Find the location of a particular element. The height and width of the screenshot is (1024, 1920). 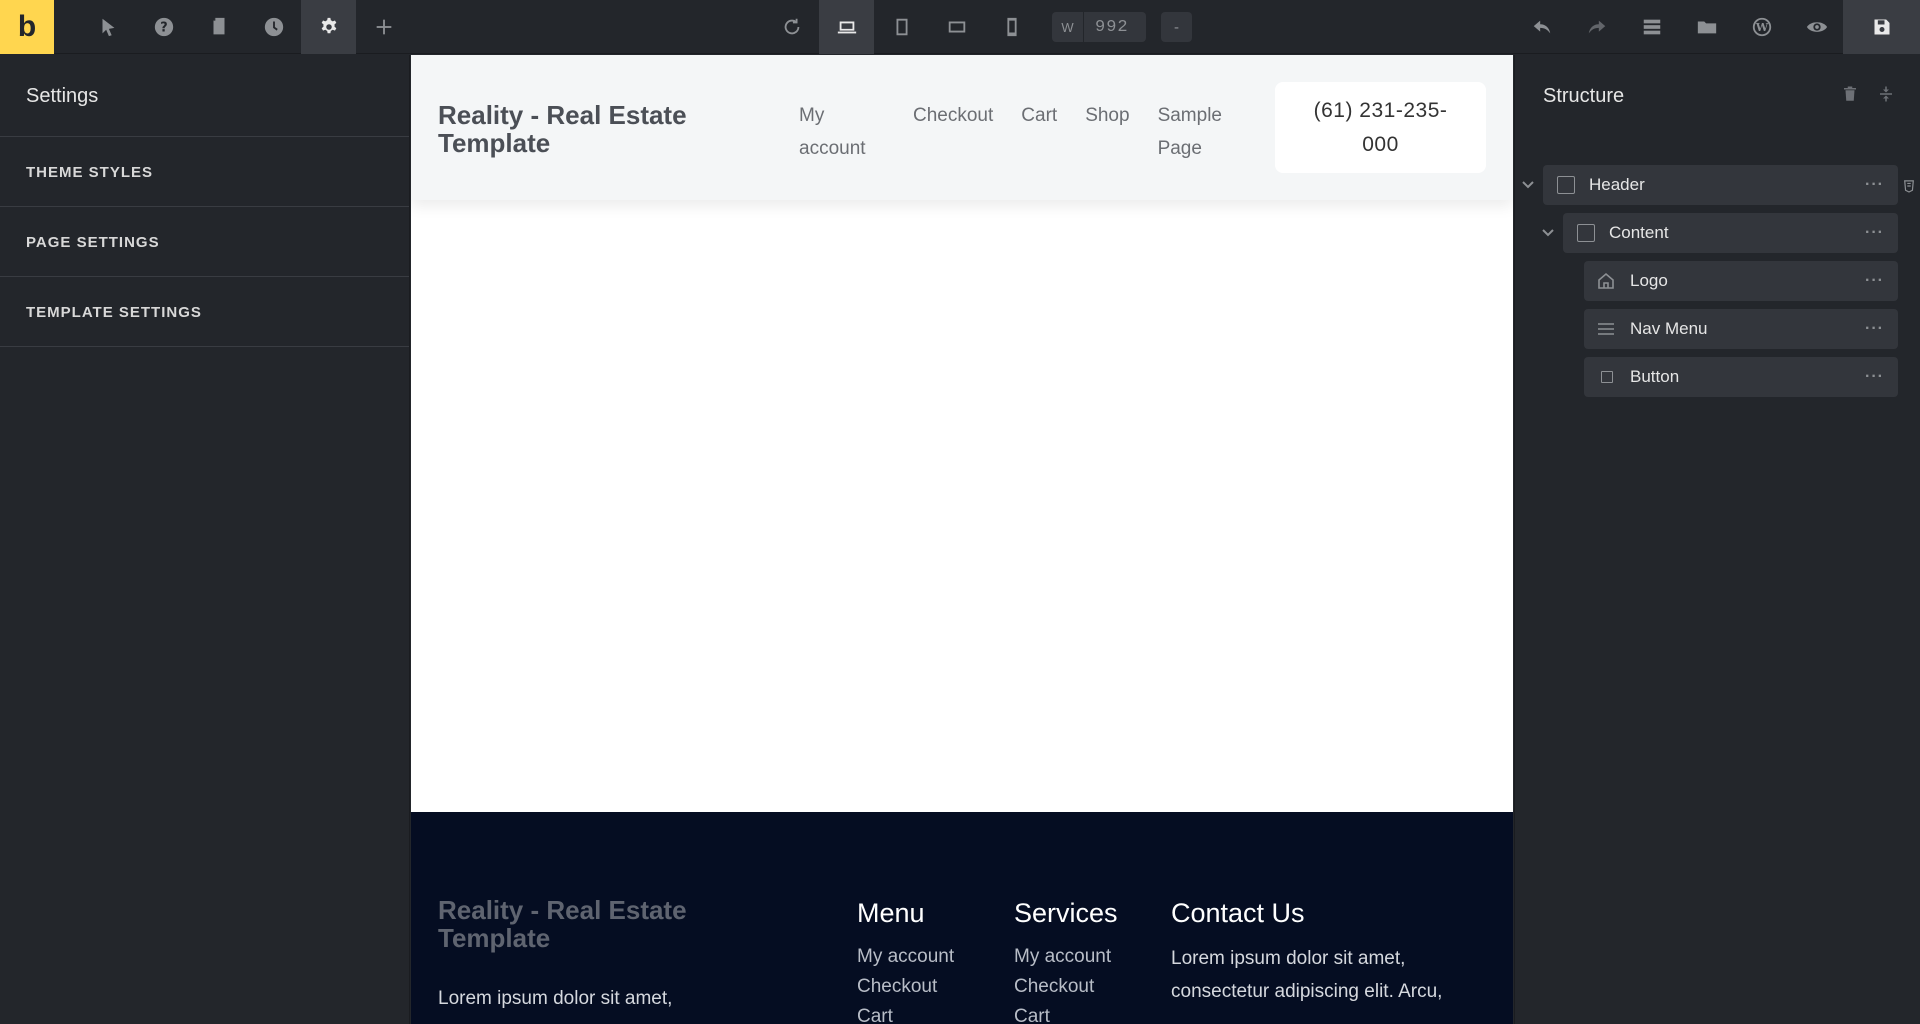

nav-link-my-account: My account is located at coordinates (842, 132).